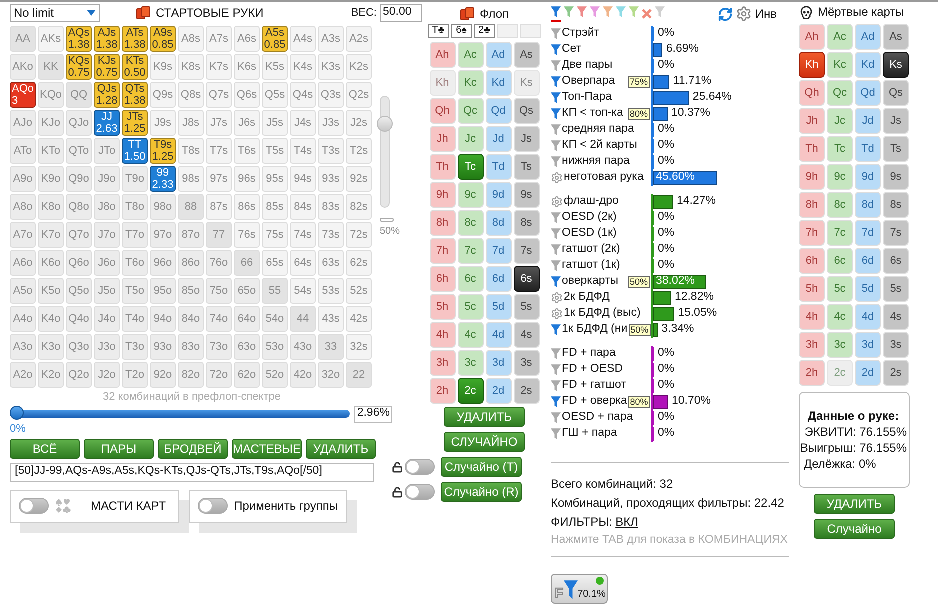 The width and height of the screenshot is (938, 613). I want to click on hand-cell: 63s, so click(331, 263).